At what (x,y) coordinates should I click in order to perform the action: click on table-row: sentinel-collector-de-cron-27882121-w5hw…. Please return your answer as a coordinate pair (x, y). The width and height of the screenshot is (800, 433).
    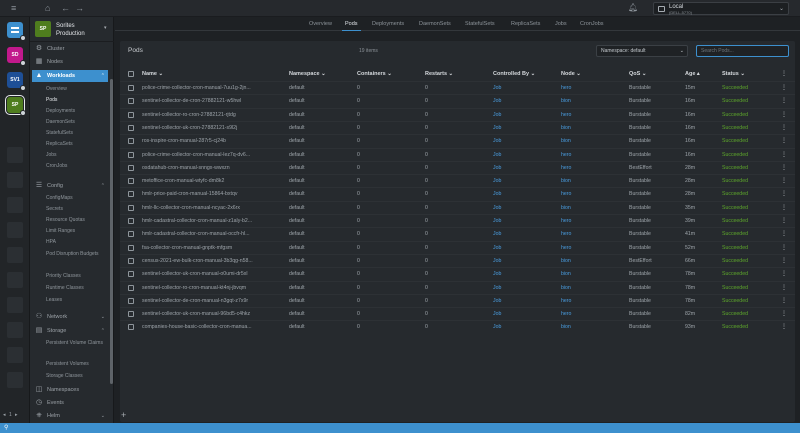
    Looking at the image, I should click on (457, 100).